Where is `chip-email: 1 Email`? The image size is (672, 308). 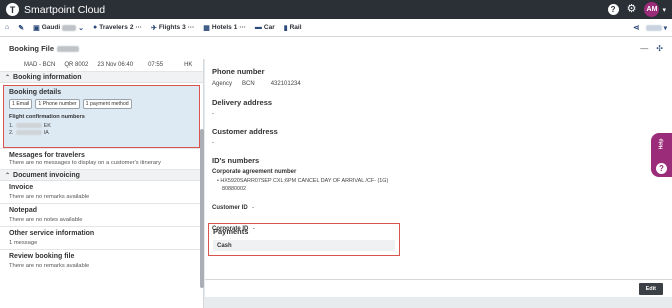 chip-email: 1 Email is located at coordinates (21, 104).